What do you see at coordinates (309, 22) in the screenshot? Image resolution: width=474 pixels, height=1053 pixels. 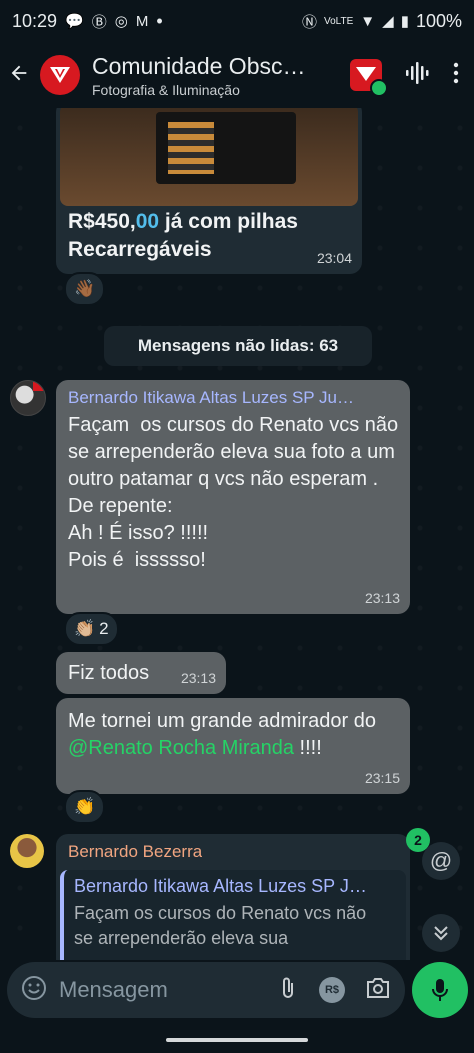 I see `nfc-icon: Ⓝ` at bounding box center [309, 22].